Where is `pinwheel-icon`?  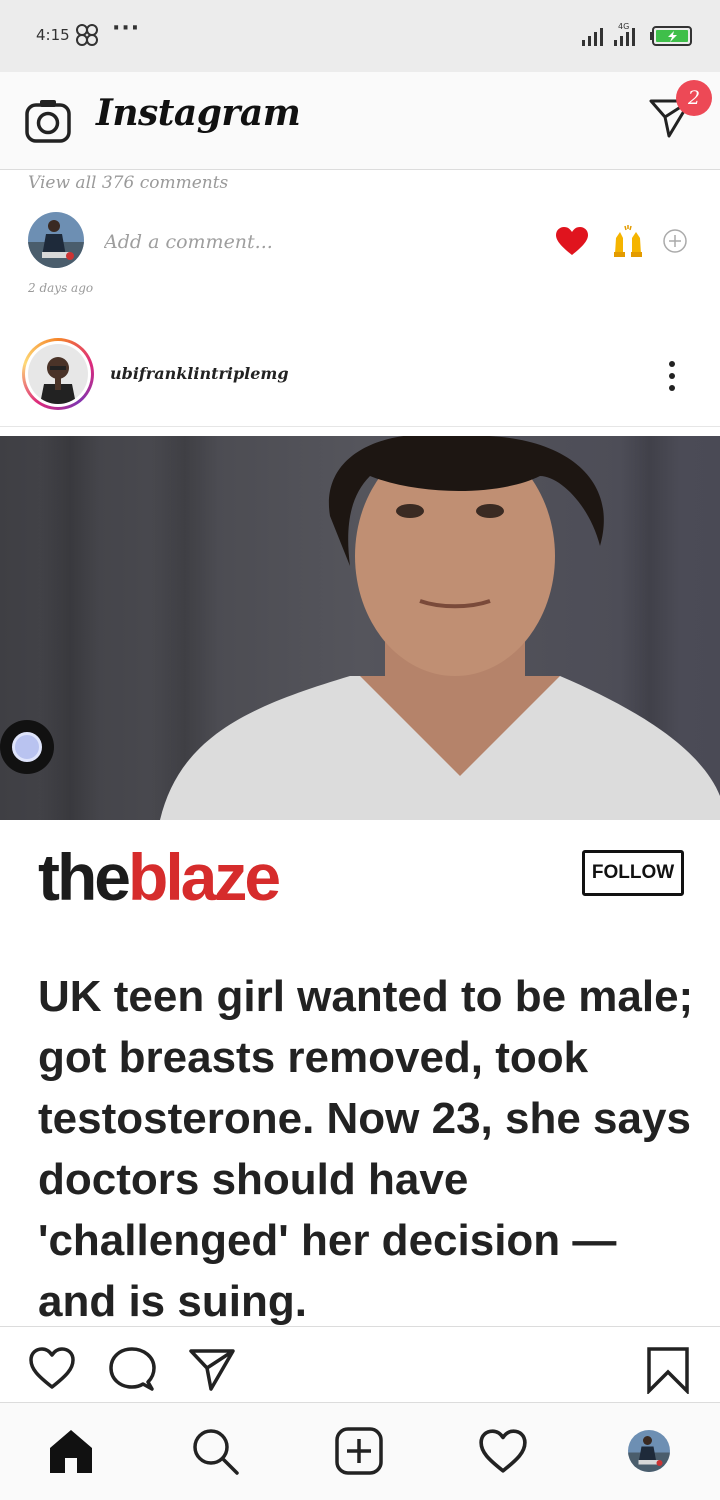 pinwheel-icon is located at coordinates (87, 35).